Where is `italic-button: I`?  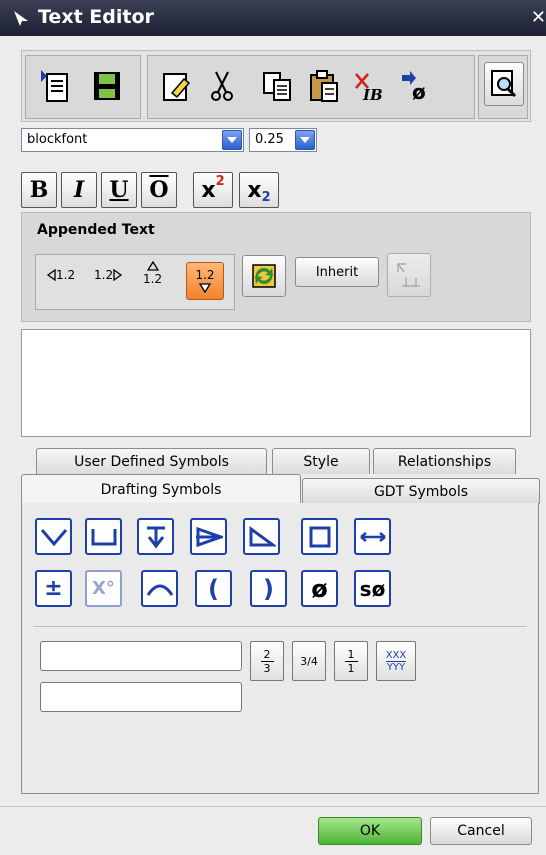 italic-button: I is located at coordinates (79, 190).